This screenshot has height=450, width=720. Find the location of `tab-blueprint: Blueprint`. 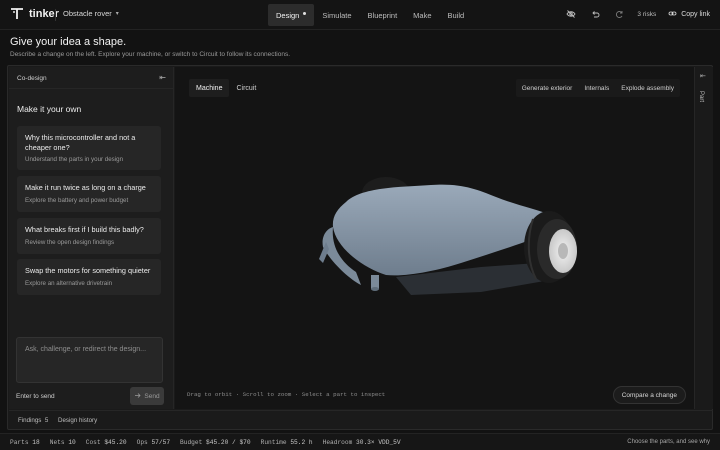

tab-blueprint: Blueprint is located at coordinates (383, 15).